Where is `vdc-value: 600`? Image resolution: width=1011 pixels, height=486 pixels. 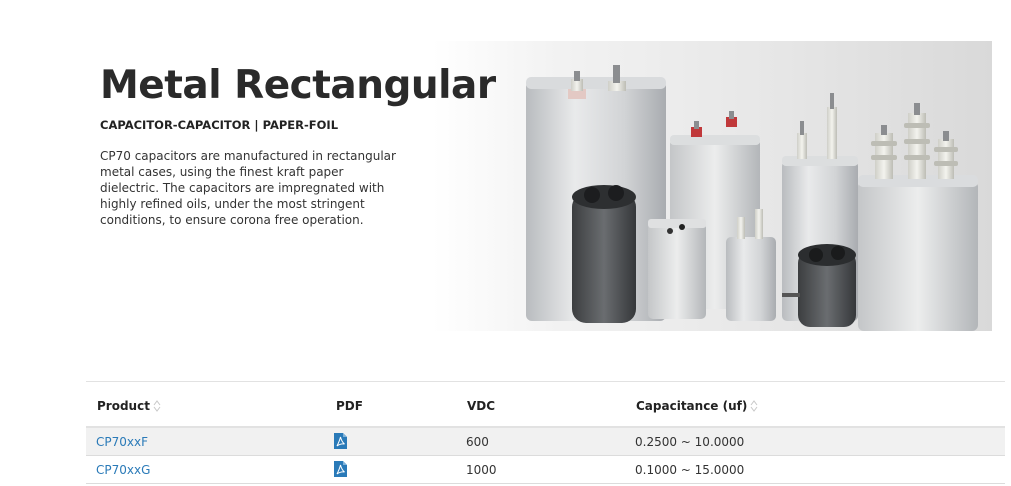
vdc-value: 600 is located at coordinates (477, 442).